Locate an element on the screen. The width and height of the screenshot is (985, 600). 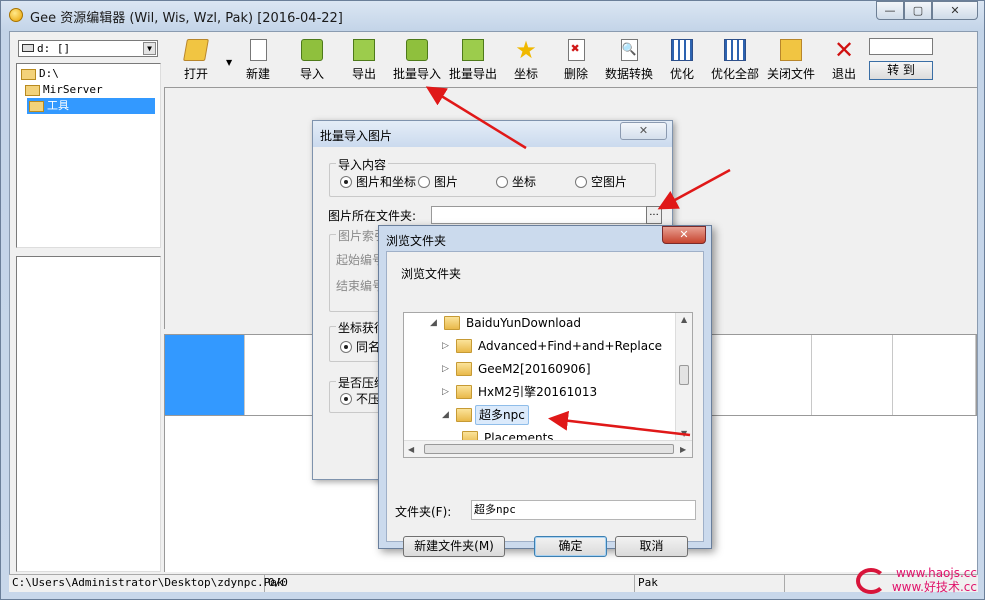
coordinate-button: ★ 坐标 is located at coordinates (526, 59).